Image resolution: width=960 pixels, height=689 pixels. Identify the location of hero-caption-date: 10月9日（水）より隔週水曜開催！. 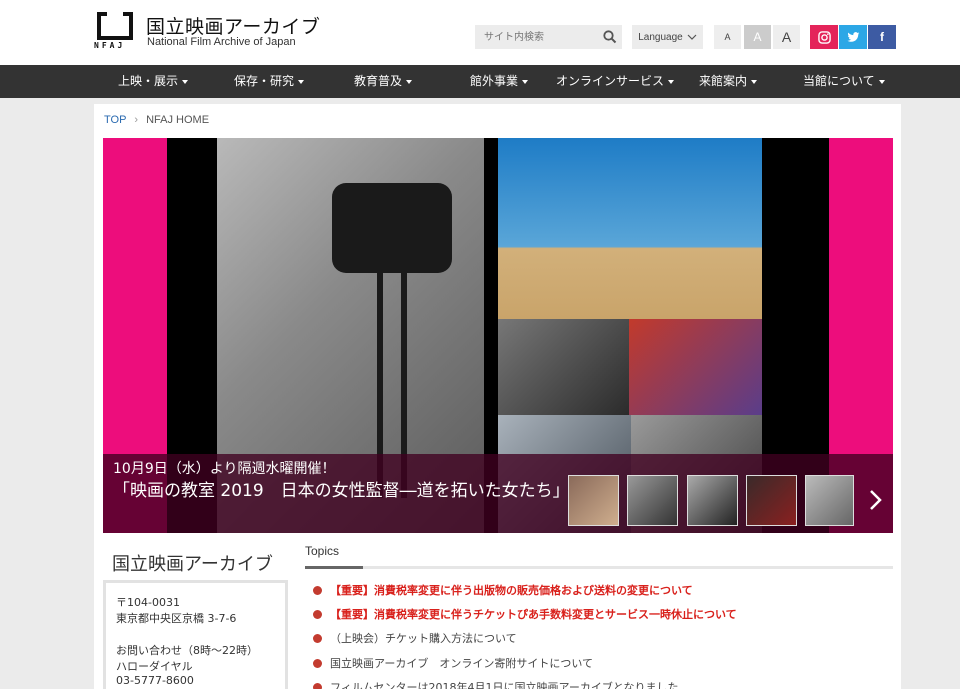
(224, 468).